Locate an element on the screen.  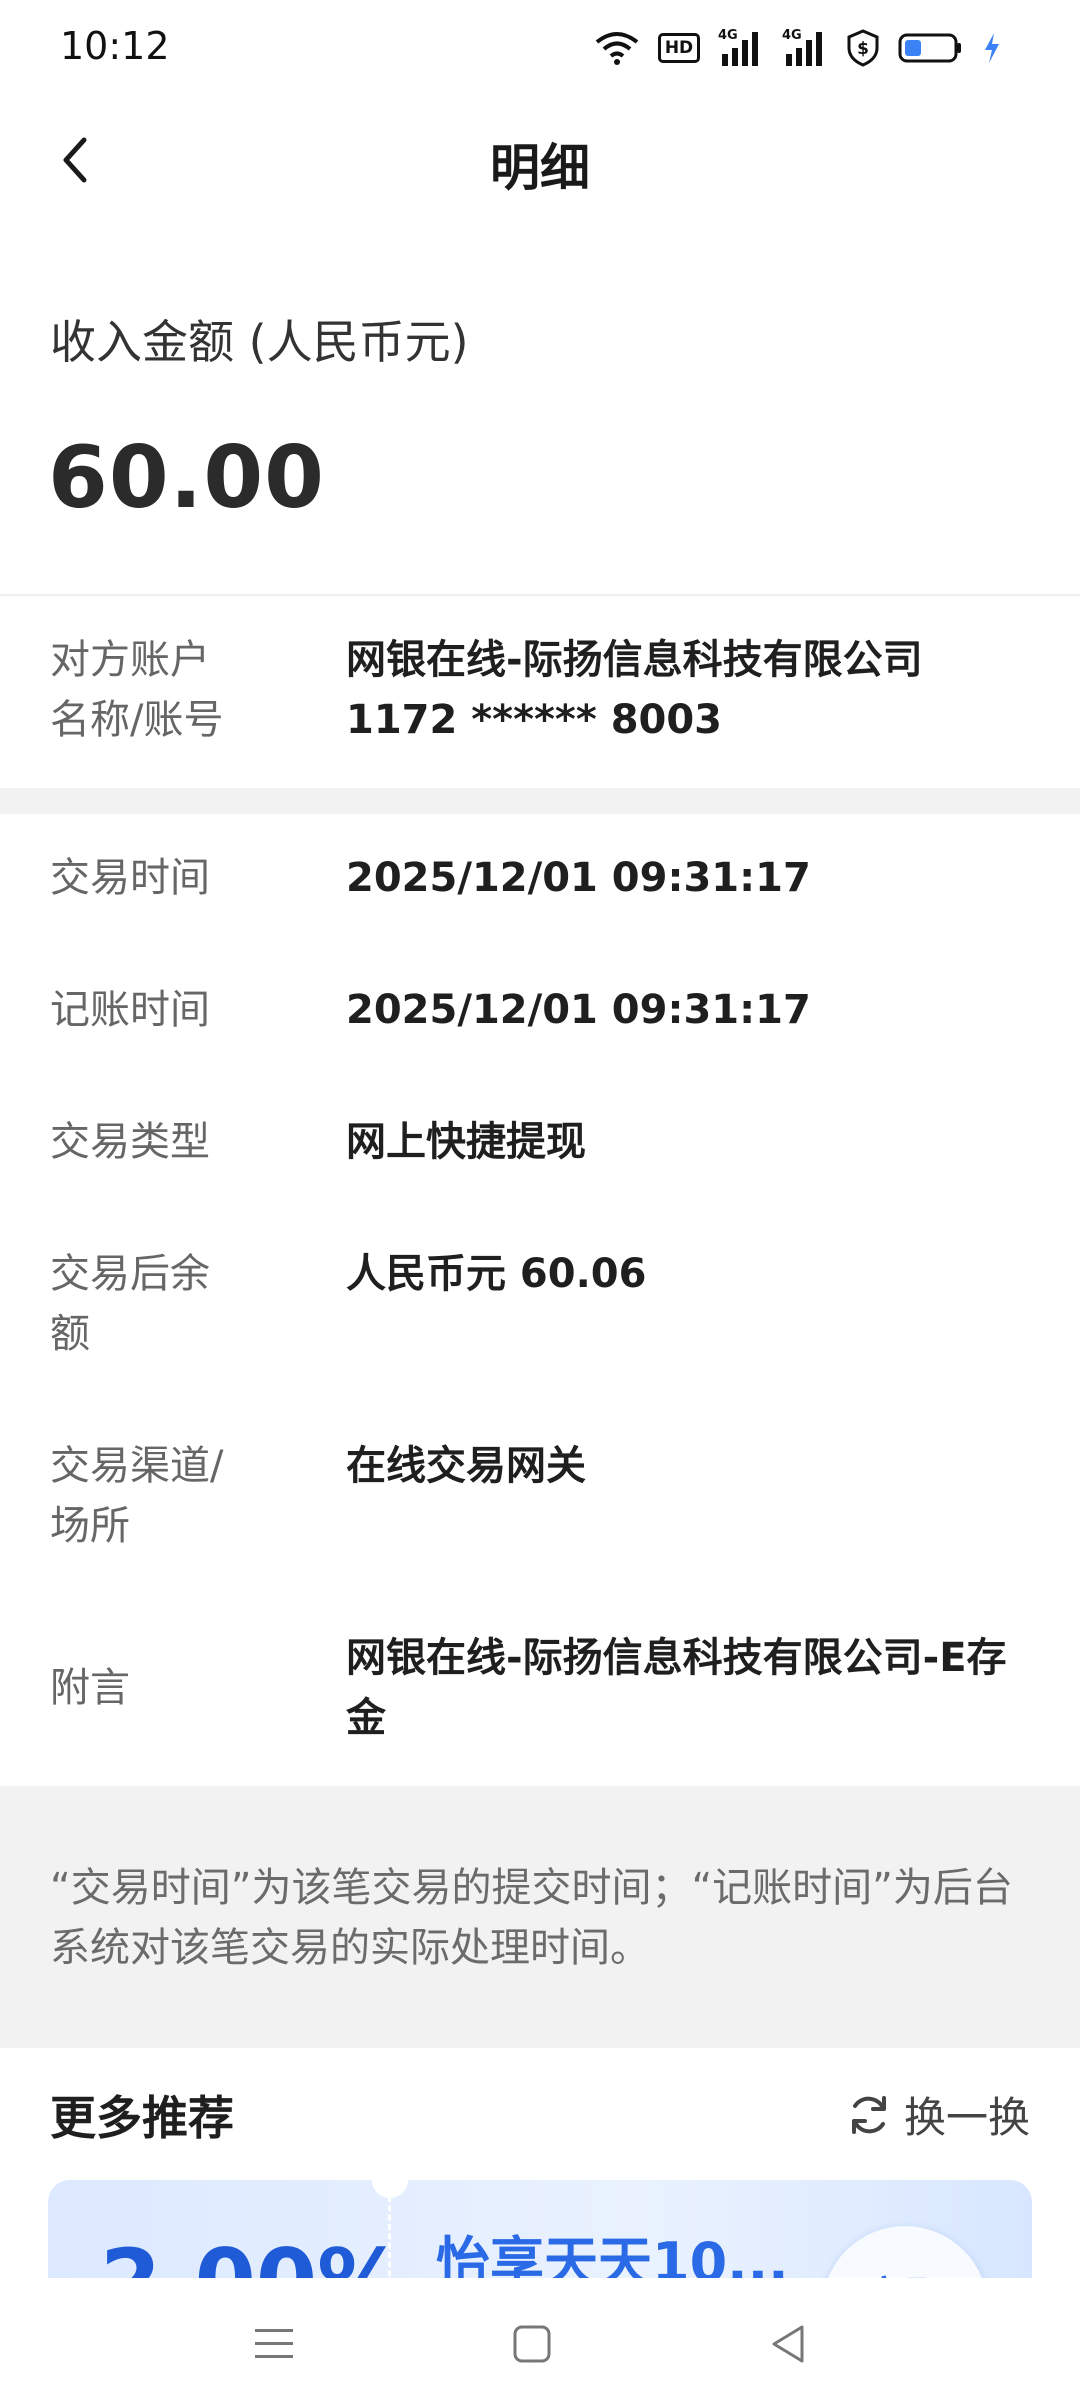
detail-label-balance: 交易后余 额 is located at coordinates (180, 1304).